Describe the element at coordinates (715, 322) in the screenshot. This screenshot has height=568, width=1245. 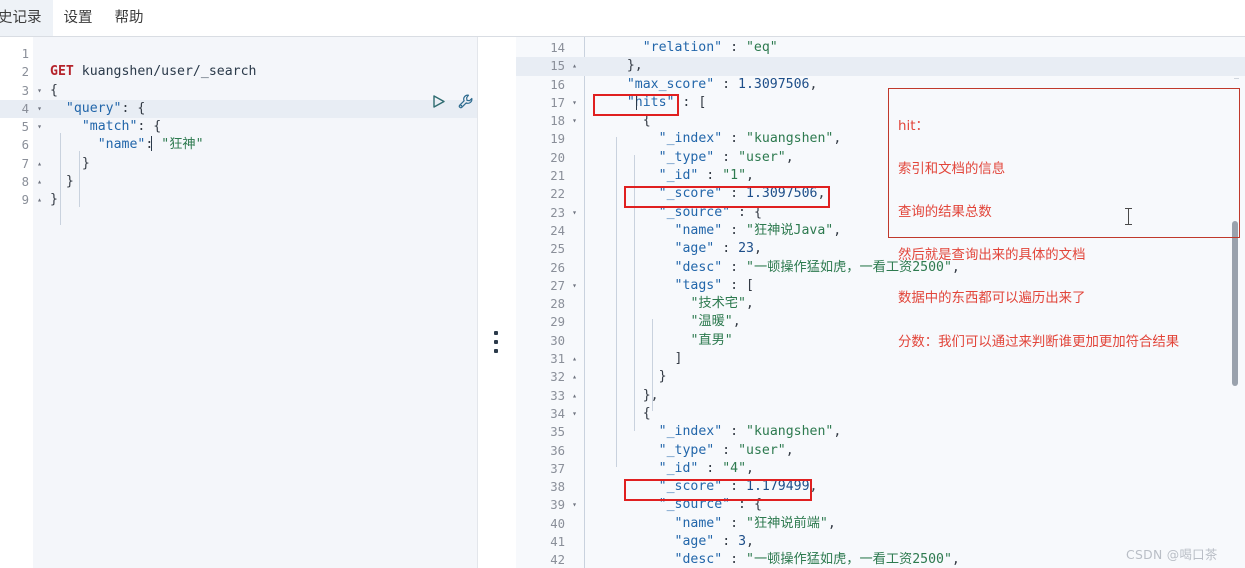
I see `code-text: "温暖",` at that location.